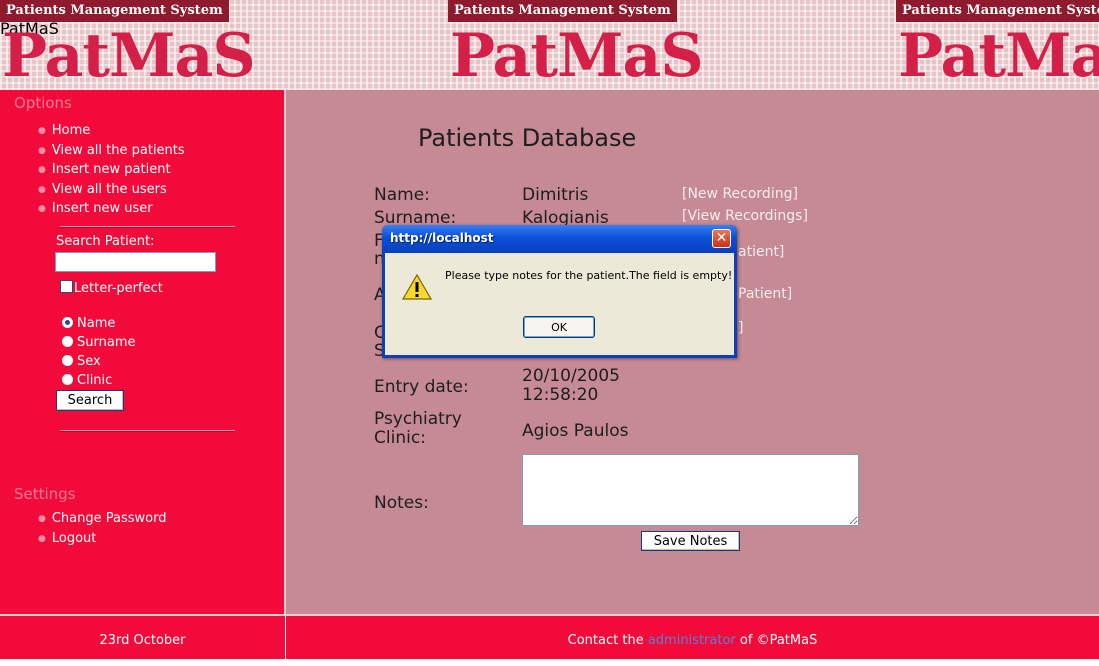  I want to click on warning-icon, so click(417, 286).